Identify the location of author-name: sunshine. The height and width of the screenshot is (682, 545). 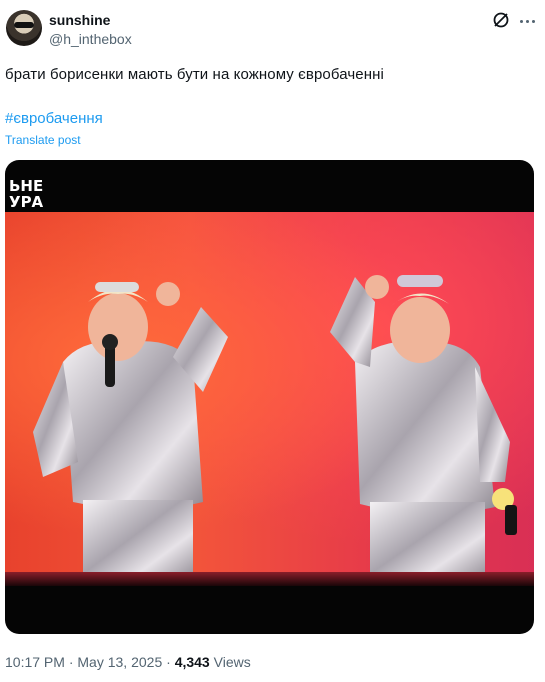
(79, 20).